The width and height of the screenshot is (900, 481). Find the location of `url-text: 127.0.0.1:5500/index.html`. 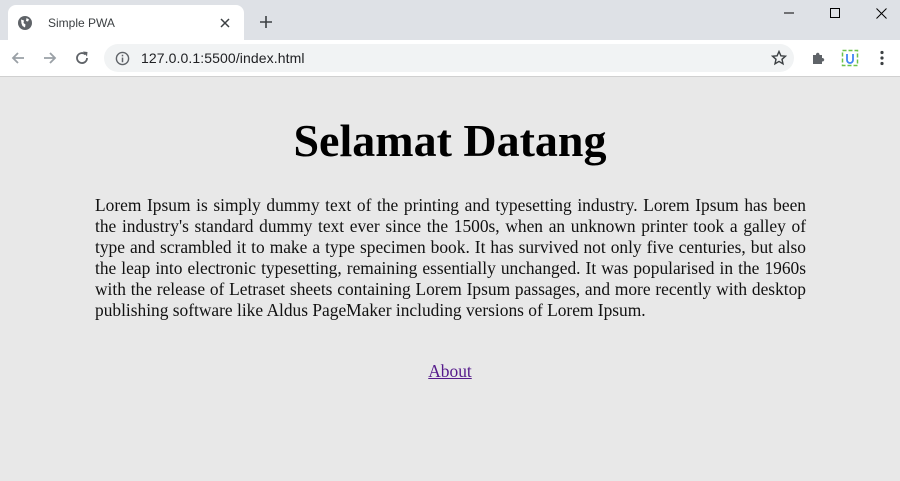

url-text: 127.0.0.1:5500/index.html is located at coordinates (223, 58).